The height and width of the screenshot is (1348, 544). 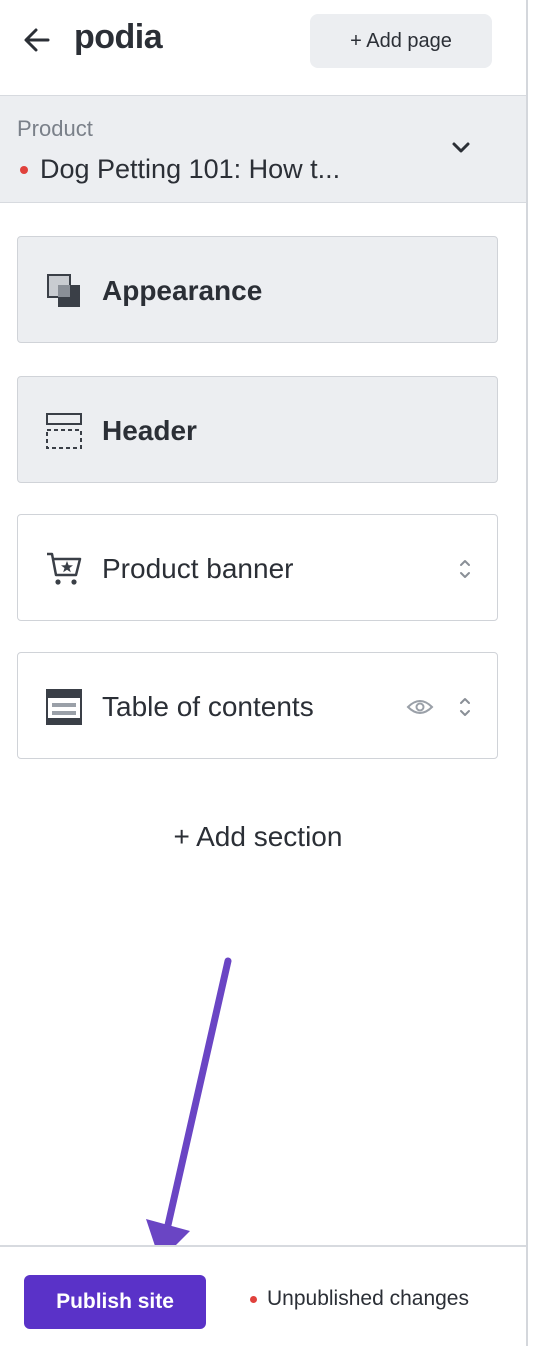 I want to click on status-text: Unpublished changes, so click(x=368, y=1298).